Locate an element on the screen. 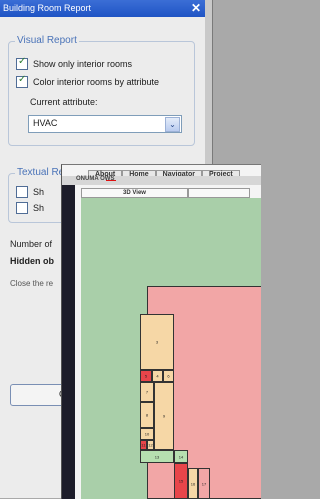 This screenshot has width=320, height=499. view-tabs: 3D View is located at coordinates (165, 193).